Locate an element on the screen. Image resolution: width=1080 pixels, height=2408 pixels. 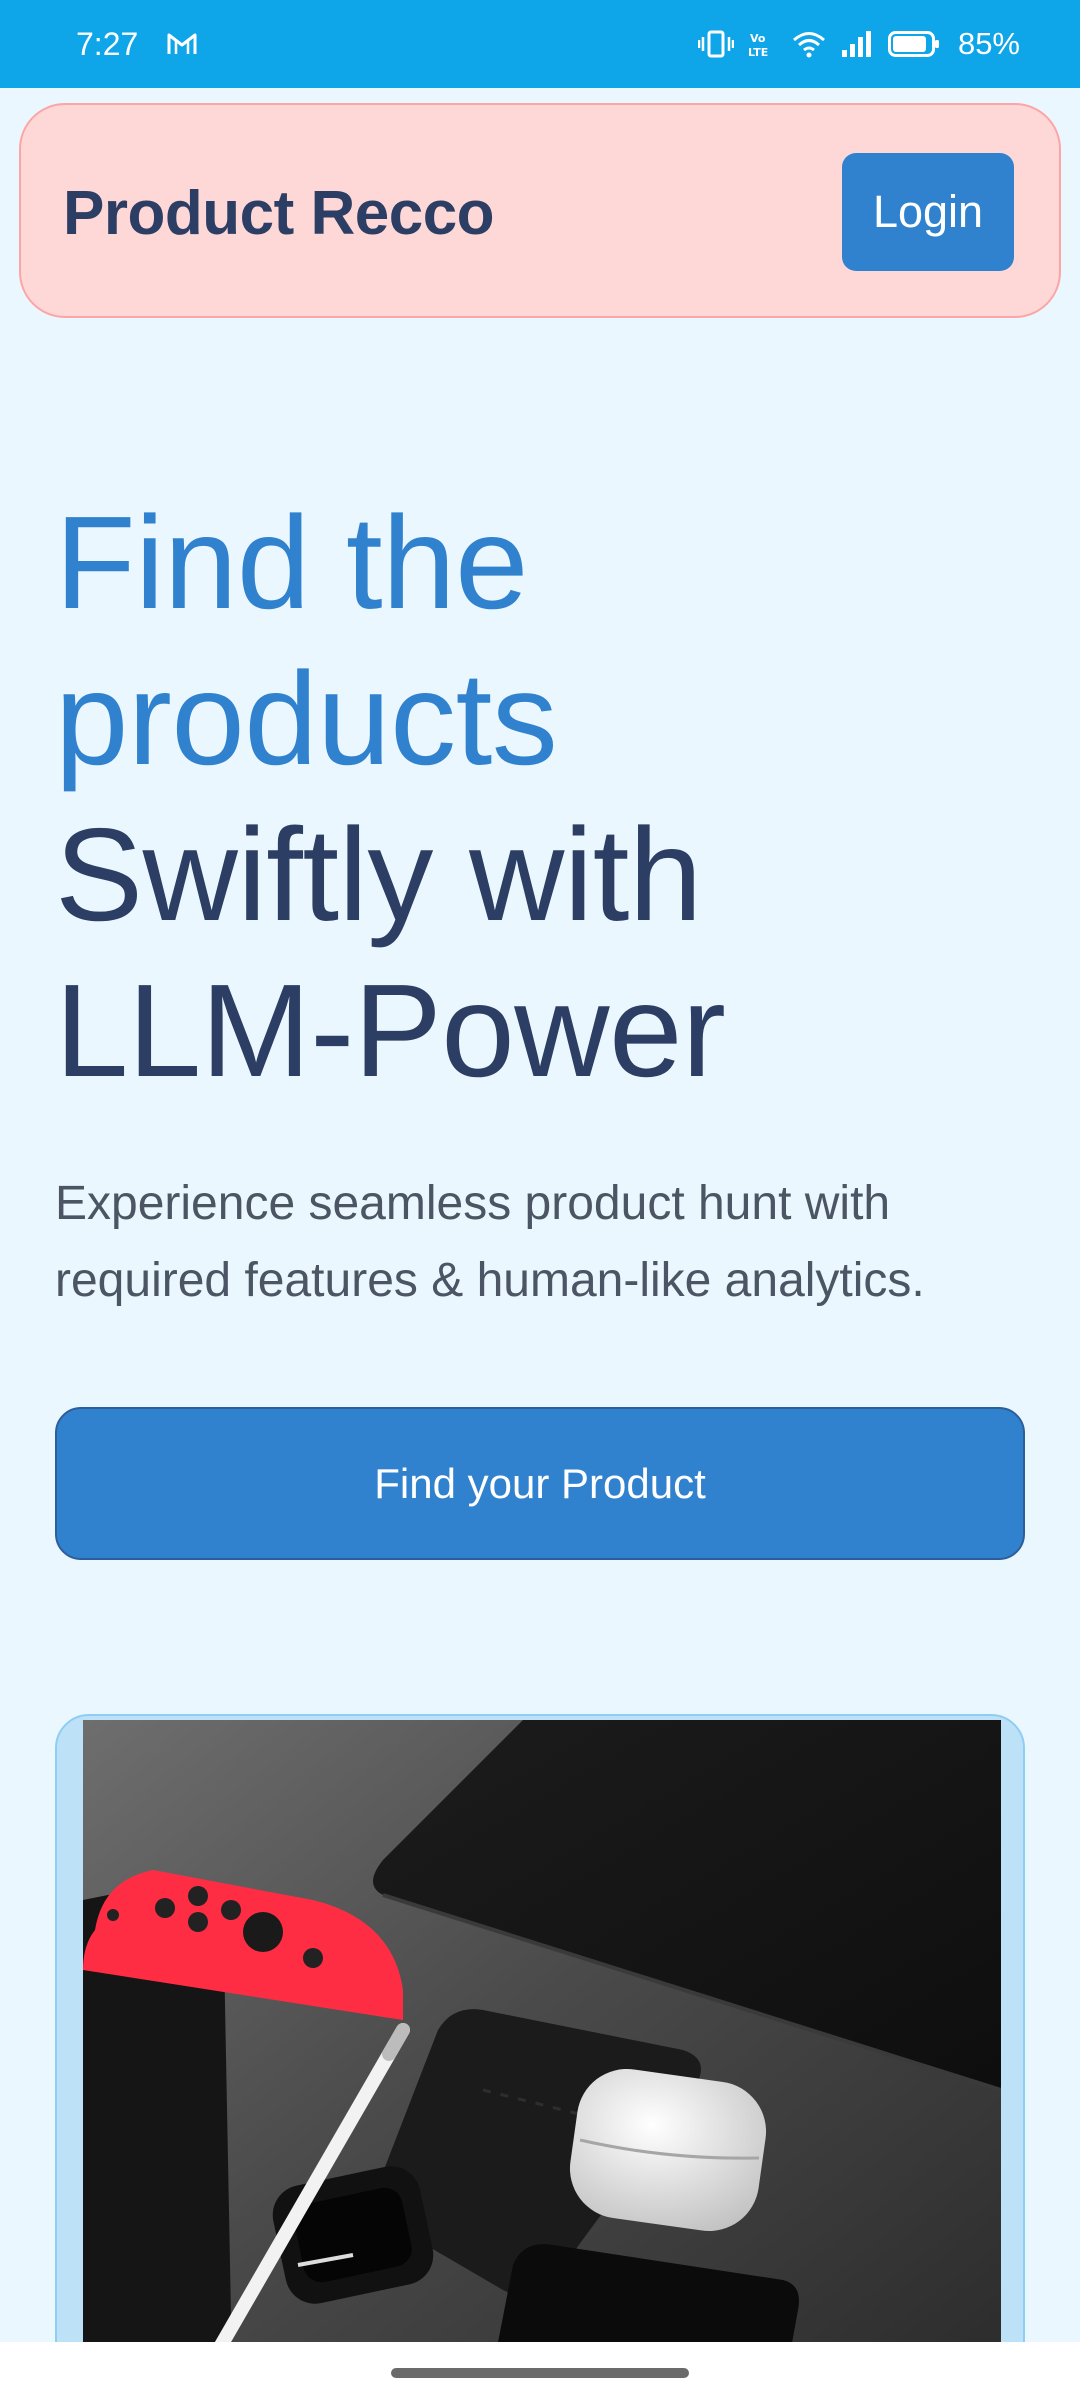
vibrate-icon is located at coordinates (715, 44).